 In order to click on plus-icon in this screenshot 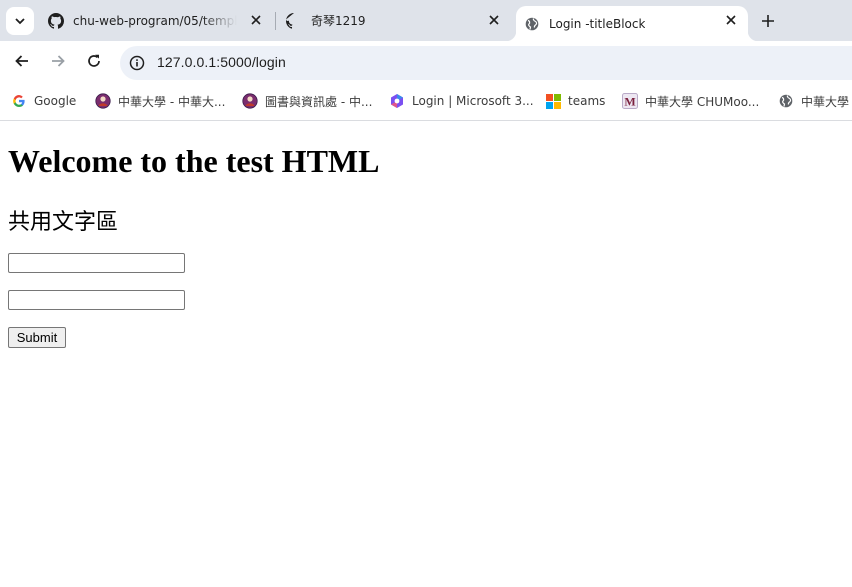, I will do `click(768, 21)`.